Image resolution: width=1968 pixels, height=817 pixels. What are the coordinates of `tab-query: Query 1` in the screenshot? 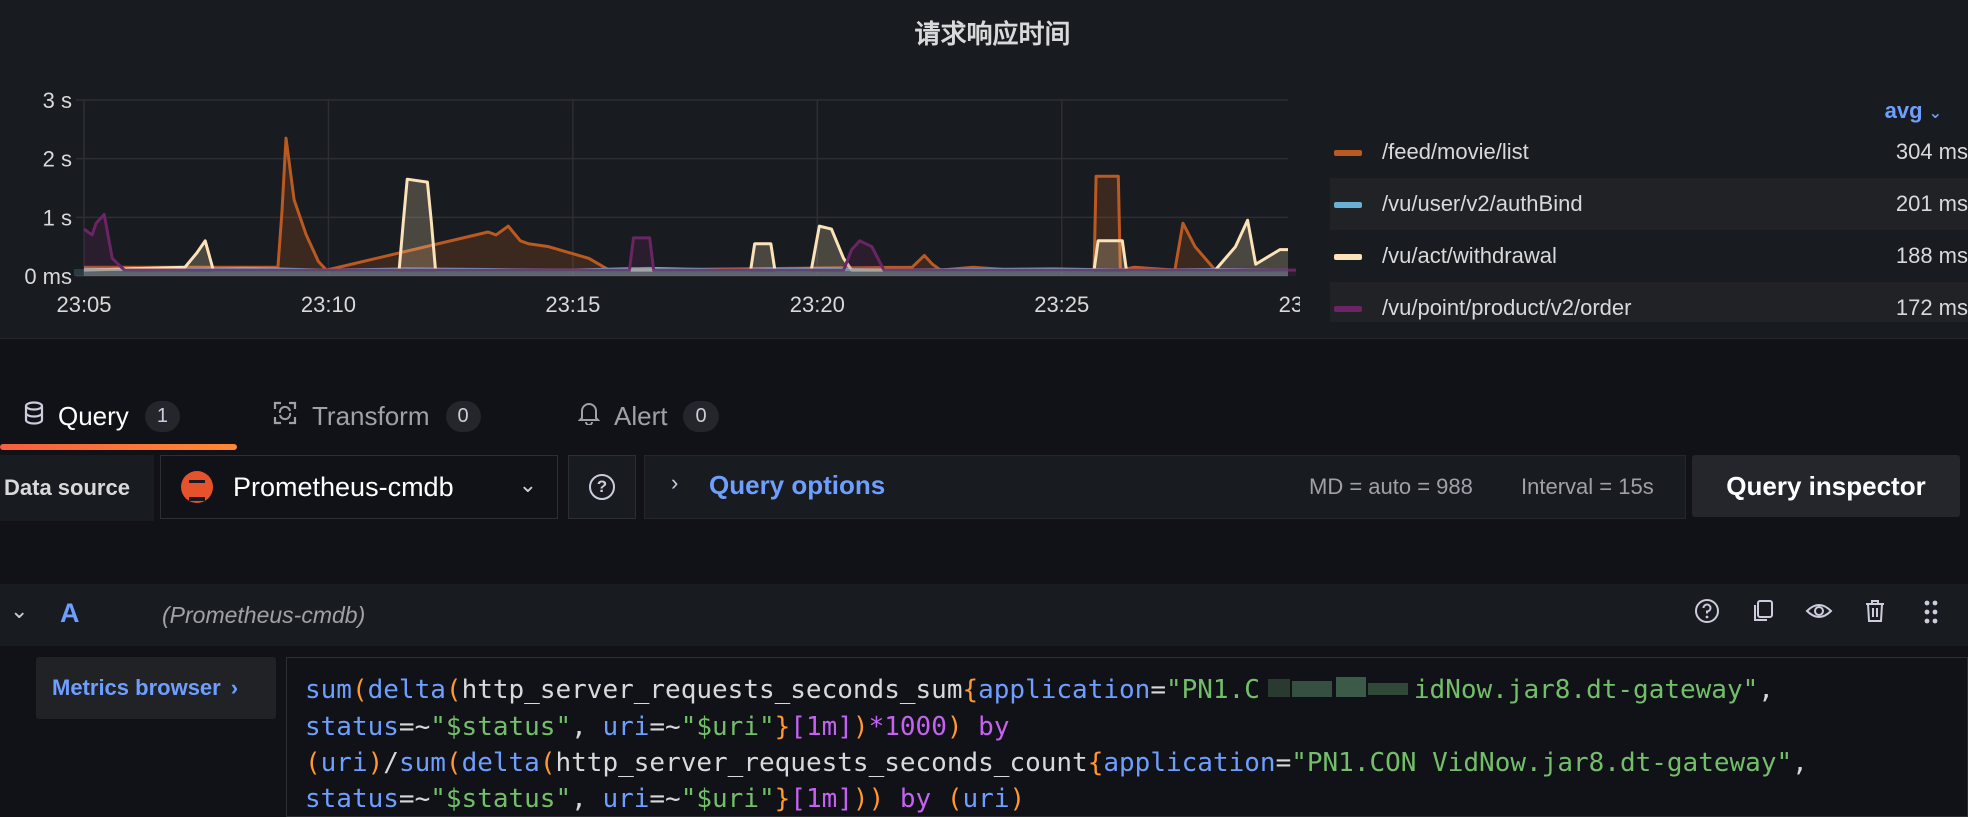 It's located at (102, 416).